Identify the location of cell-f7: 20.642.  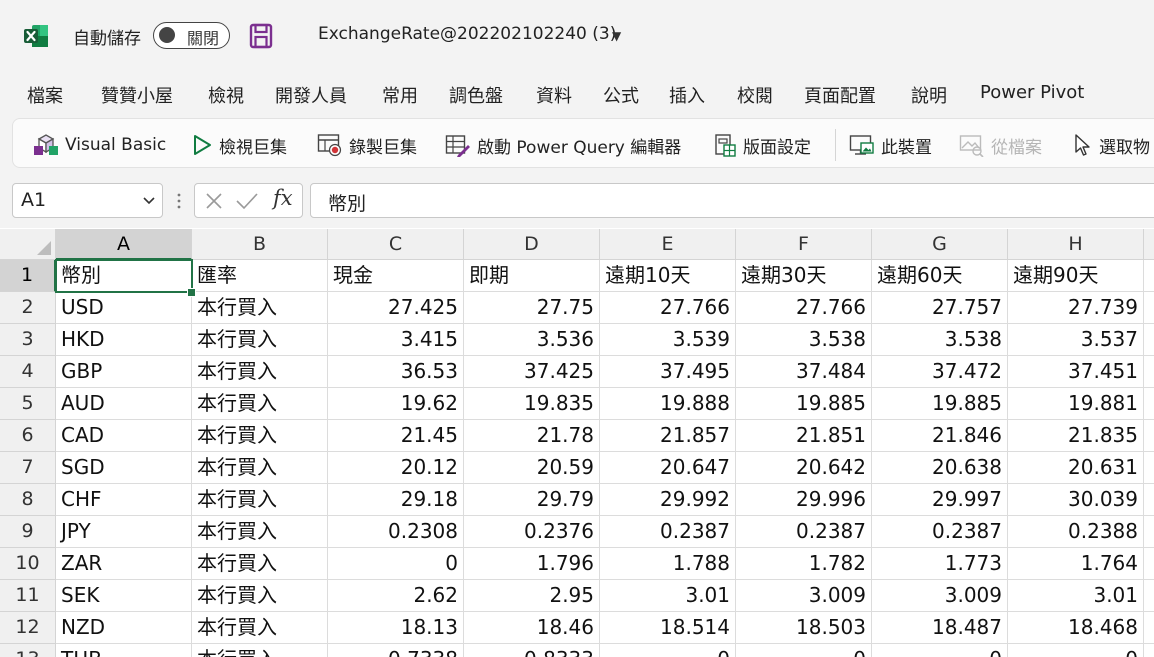
(804, 468).